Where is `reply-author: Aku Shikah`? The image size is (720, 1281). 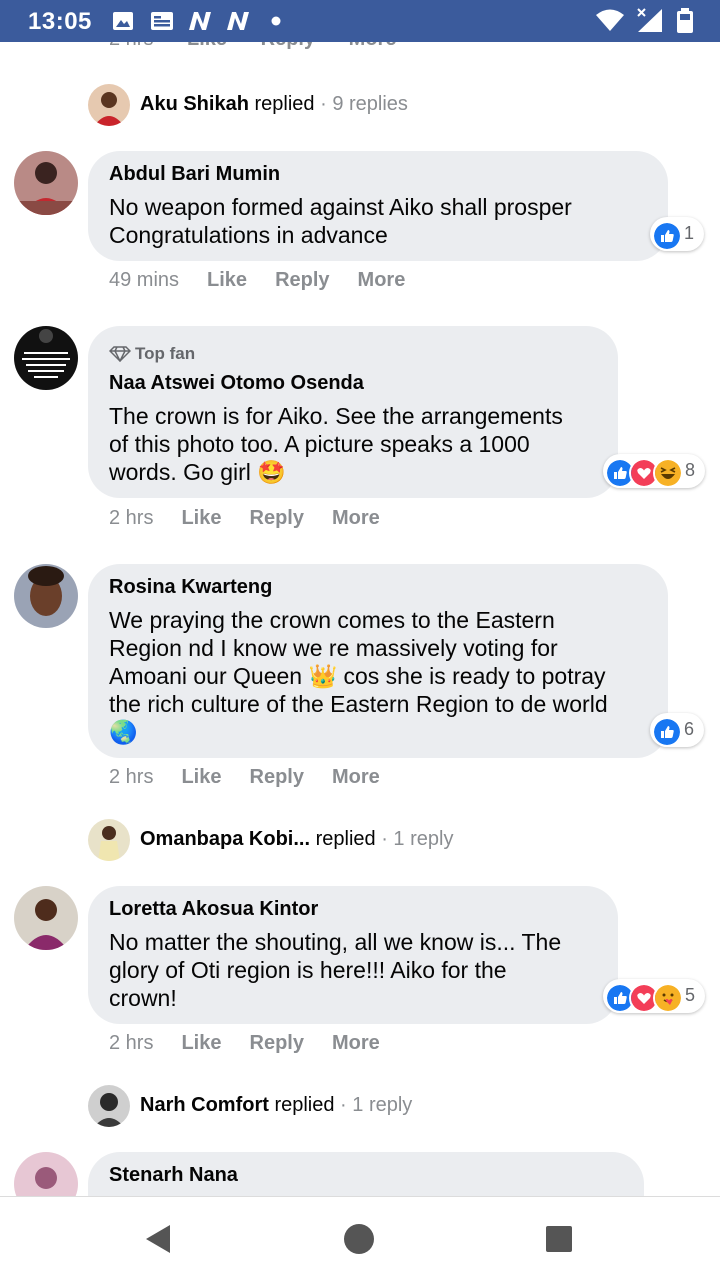
reply-author: Aku Shikah is located at coordinates (194, 104).